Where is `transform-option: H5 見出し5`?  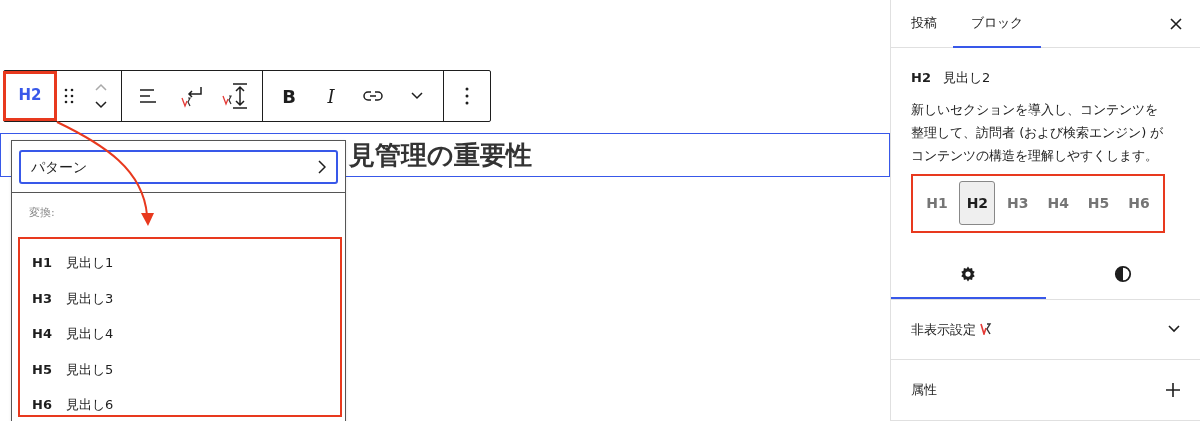 transform-option: H5 見出し5 is located at coordinates (180, 369).